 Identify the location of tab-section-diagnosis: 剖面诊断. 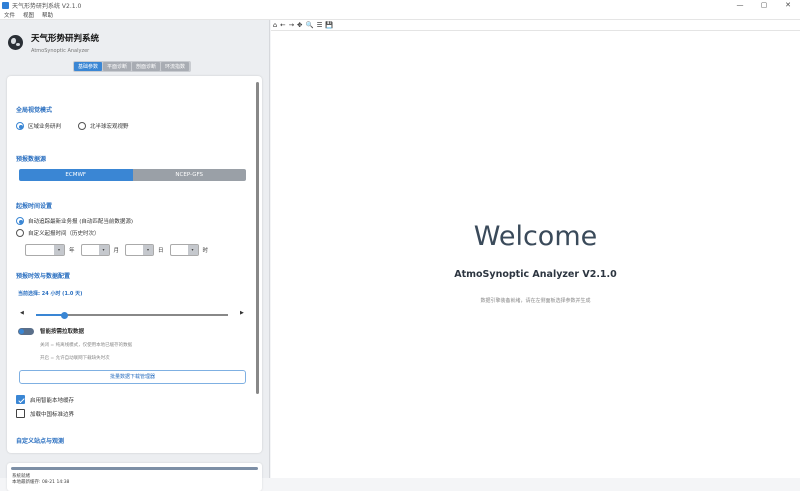
(146, 66).